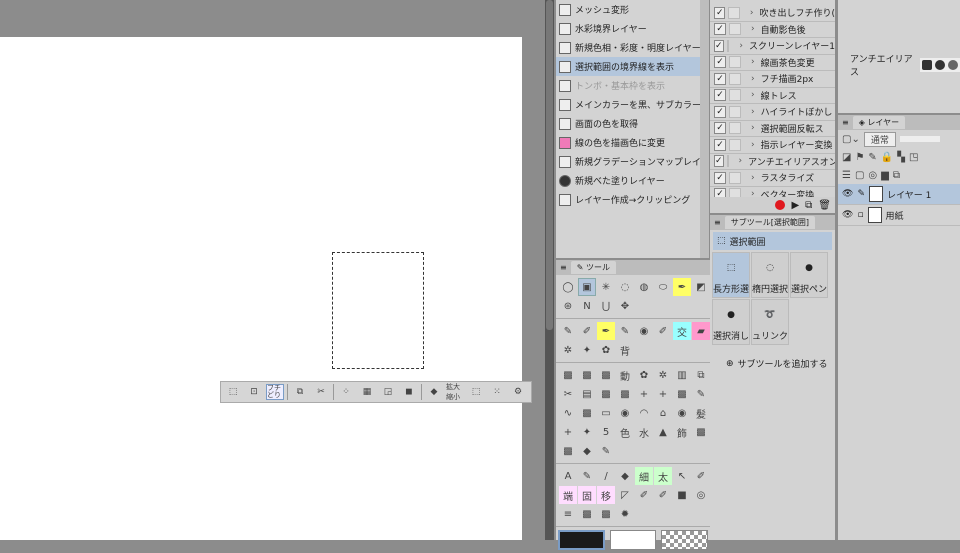 The image size is (960, 553). What do you see at coordinates (568, 394) in the screenshot?
I see `tool-icon: ✂` at bounding box center [568, 394].